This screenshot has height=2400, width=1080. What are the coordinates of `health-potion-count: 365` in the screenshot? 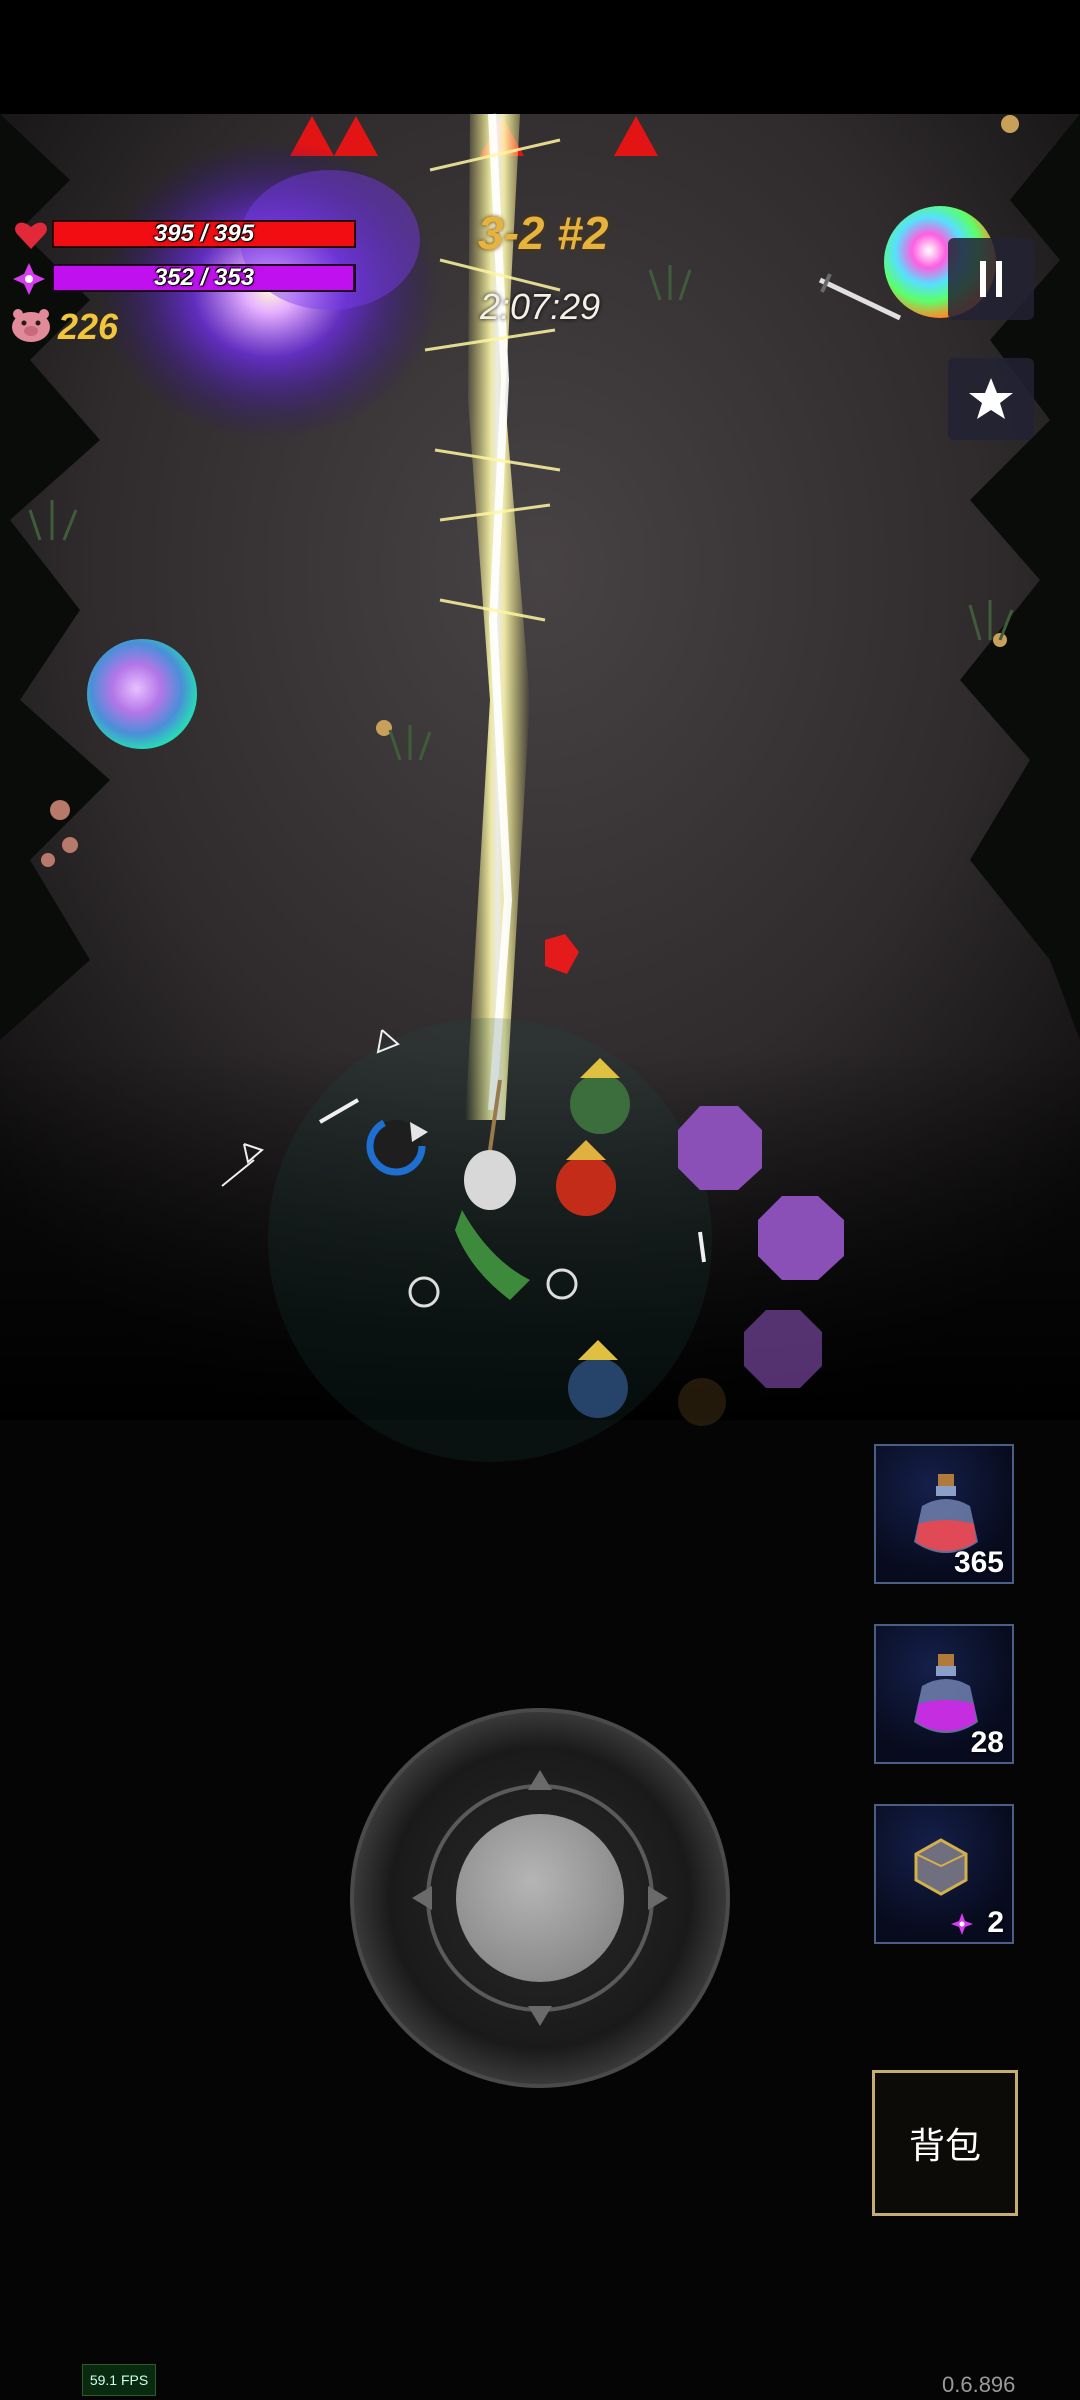 It's located at (978, 1562).